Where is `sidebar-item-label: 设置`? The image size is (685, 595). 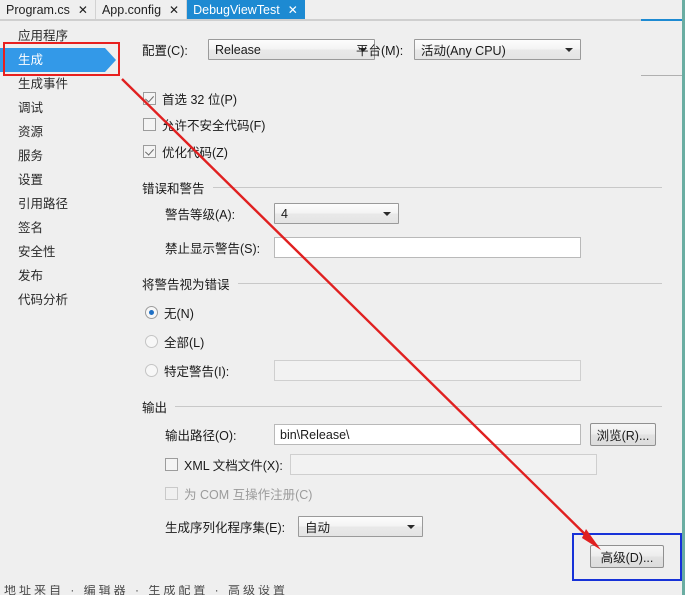
sidebar-item-label: 设置 is located at coordinates (31, 180).